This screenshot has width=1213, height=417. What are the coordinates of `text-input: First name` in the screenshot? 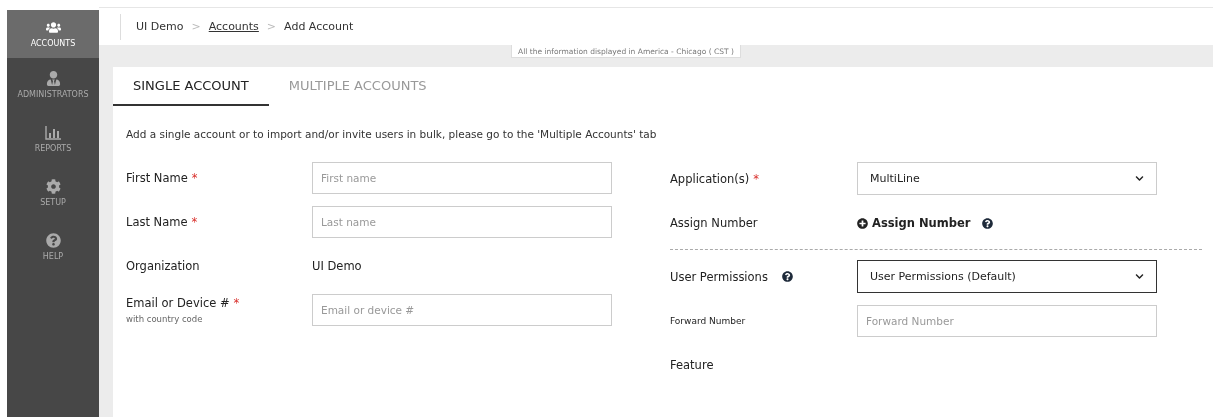 It's located at (462, 178).